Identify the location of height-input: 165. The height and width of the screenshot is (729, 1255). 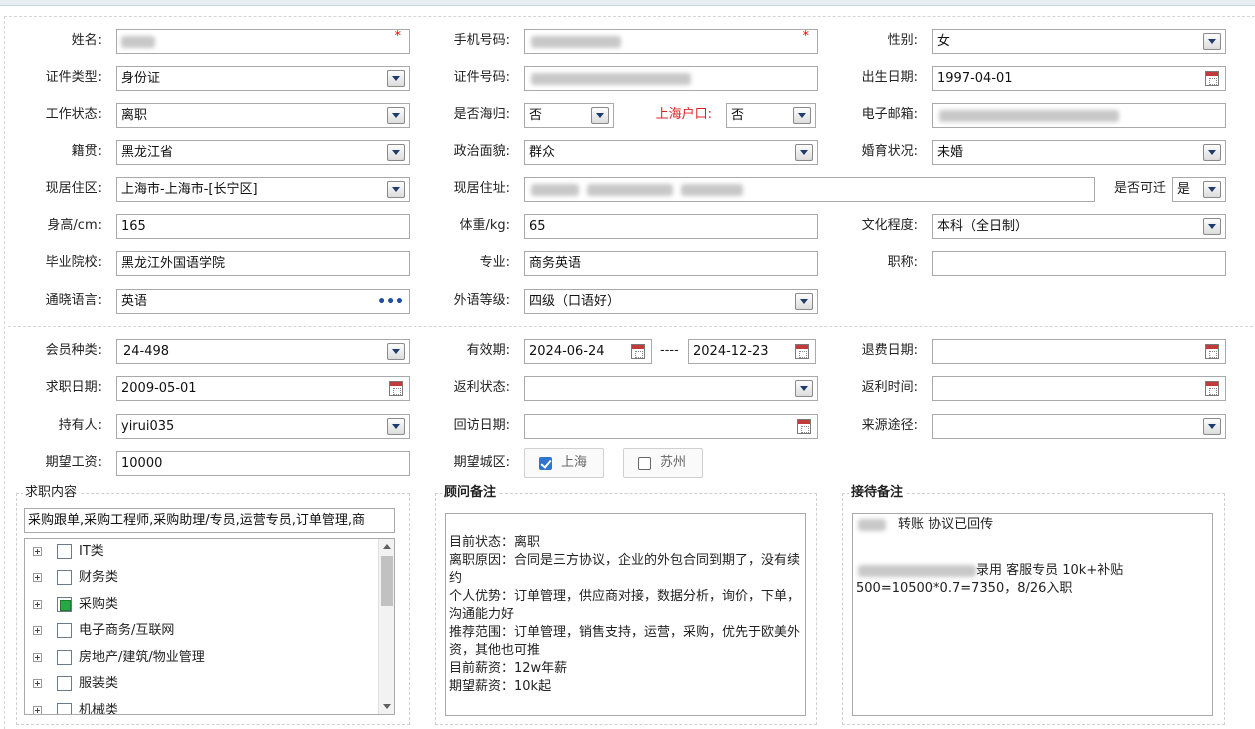
(263, 226).